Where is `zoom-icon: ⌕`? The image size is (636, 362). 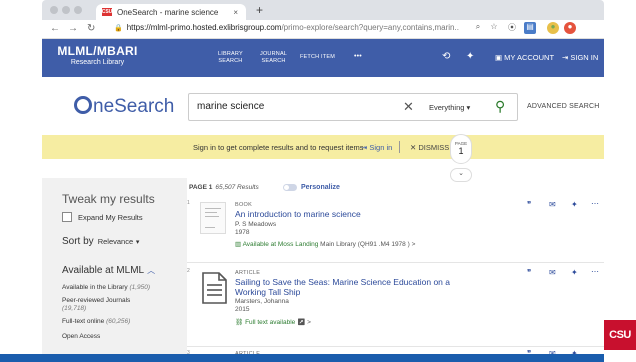 zoom-icon: ⌕ is located at coordinates (478, 28).